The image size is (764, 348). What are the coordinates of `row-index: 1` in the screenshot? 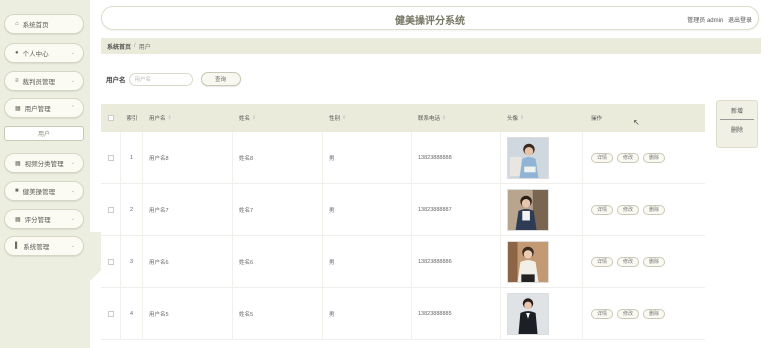 It's located at (132, 157).